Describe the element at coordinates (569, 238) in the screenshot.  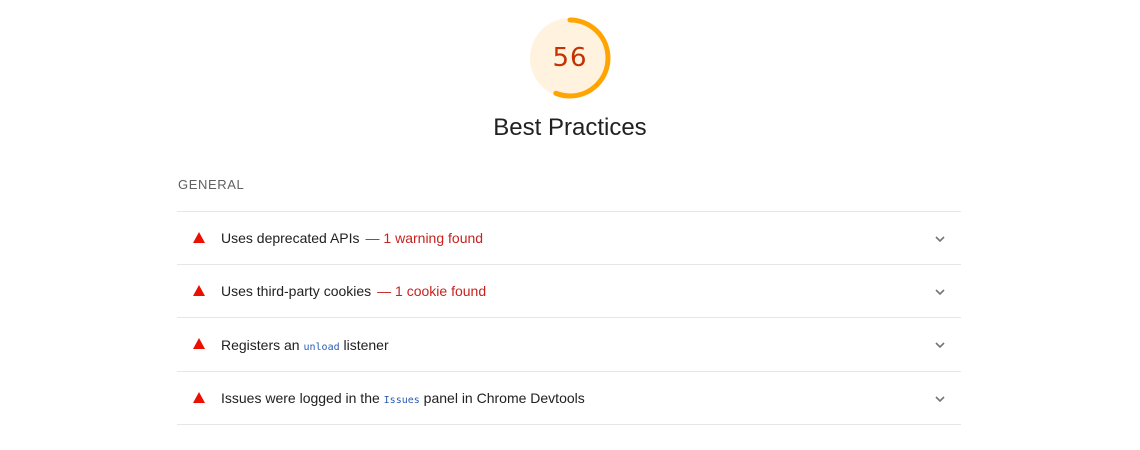
I see `audit-deprecated-apis: Uses deprecated APIs — 1 warning found` at that location.